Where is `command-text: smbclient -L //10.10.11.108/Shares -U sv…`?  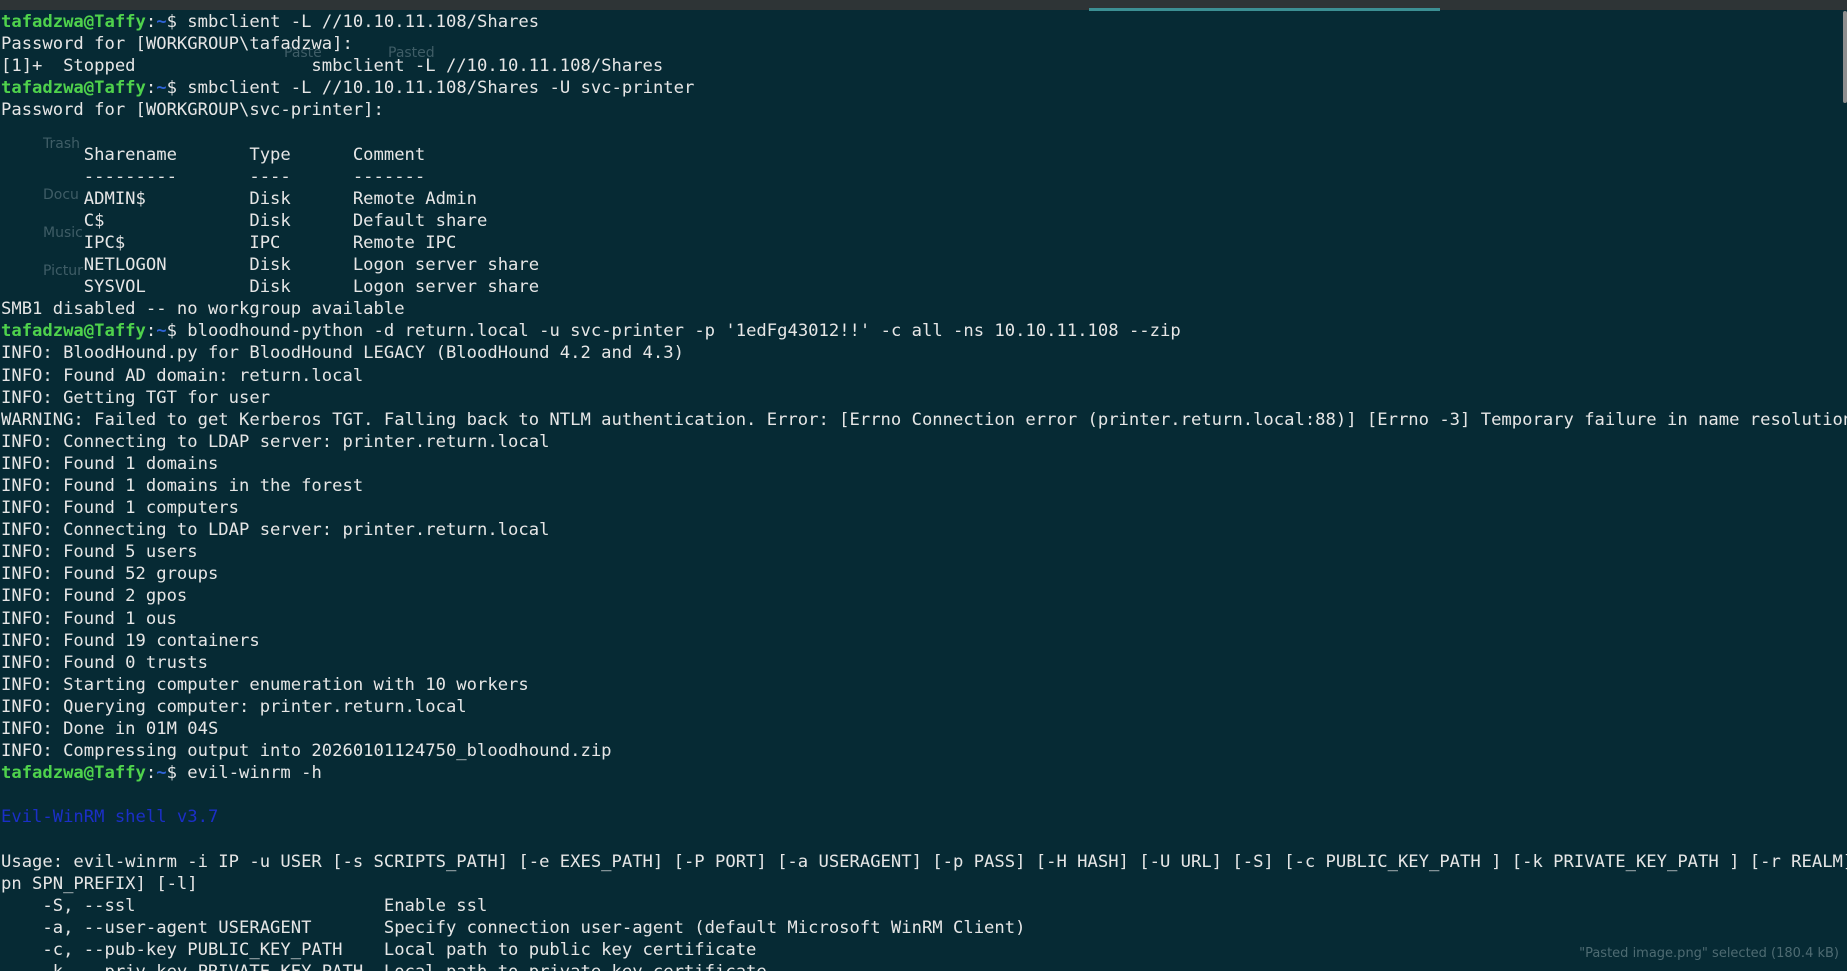 command-text: smbclient -L //10.10.11.108/Shares -U sv… is located at coordinates (441, 88).